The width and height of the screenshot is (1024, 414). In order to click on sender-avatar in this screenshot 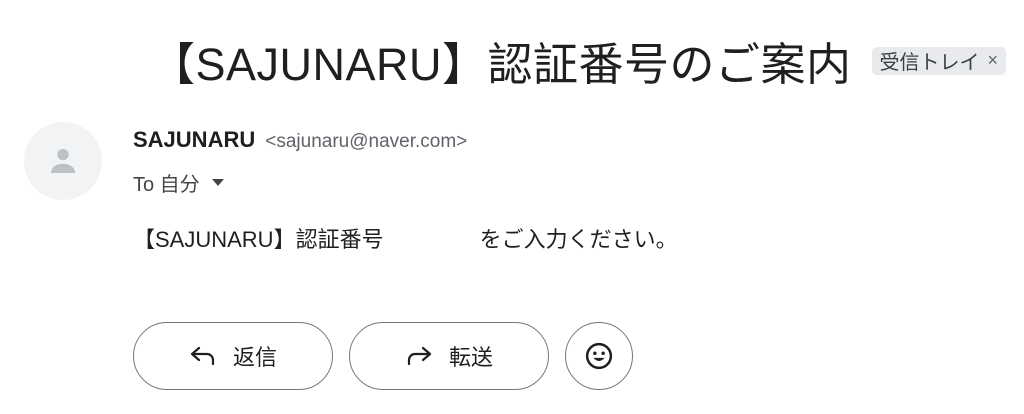, I will do `click(63, 161)`.